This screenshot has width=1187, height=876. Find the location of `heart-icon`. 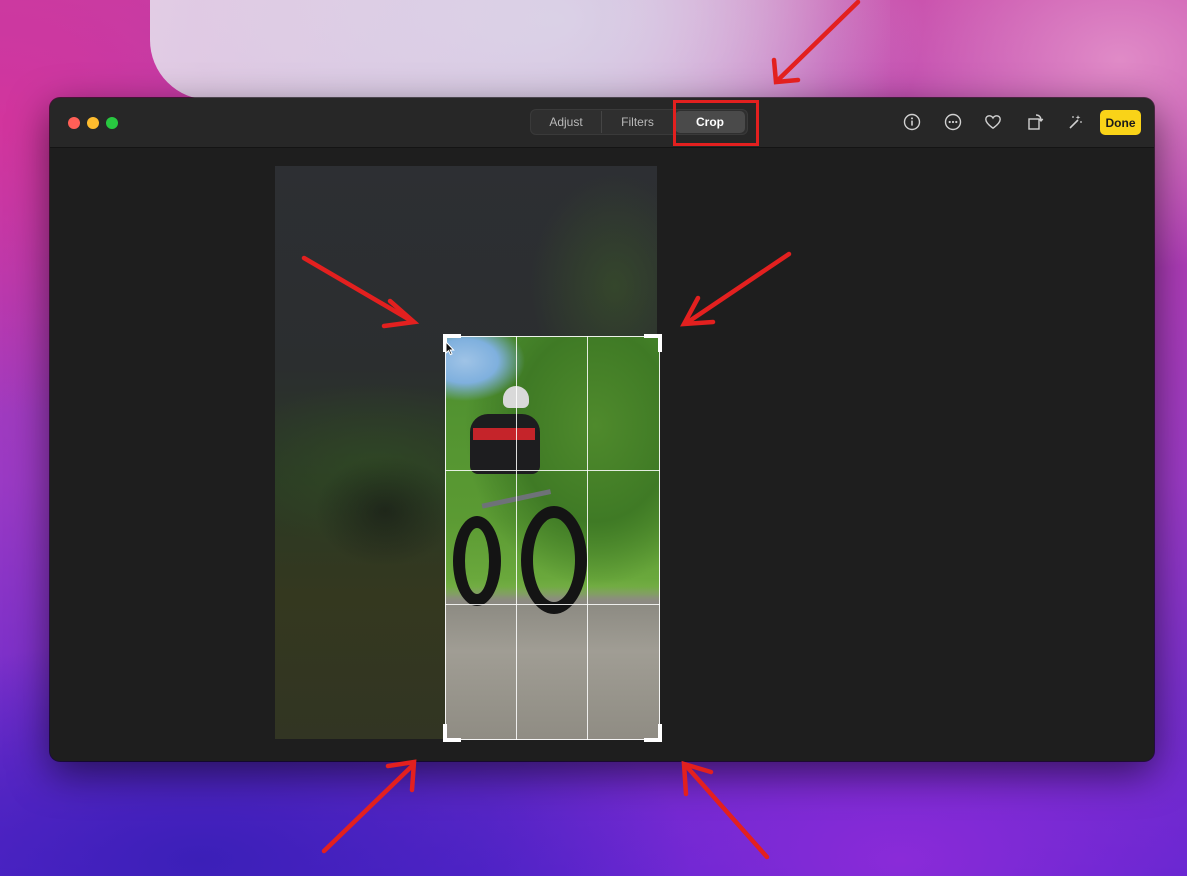

heart-icon is located at coordinates (993, 122).